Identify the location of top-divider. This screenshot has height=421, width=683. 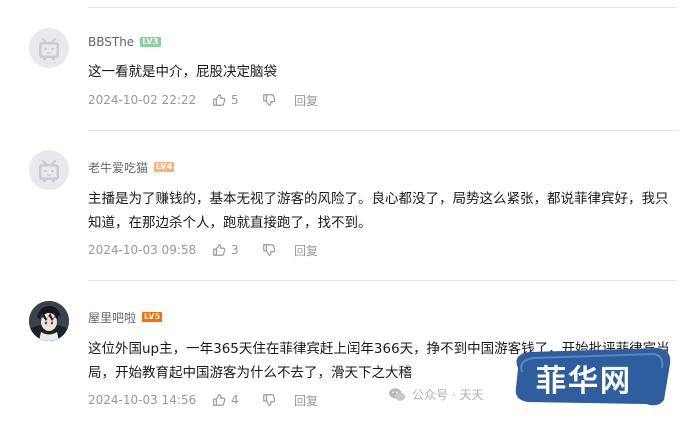
(382, 7).